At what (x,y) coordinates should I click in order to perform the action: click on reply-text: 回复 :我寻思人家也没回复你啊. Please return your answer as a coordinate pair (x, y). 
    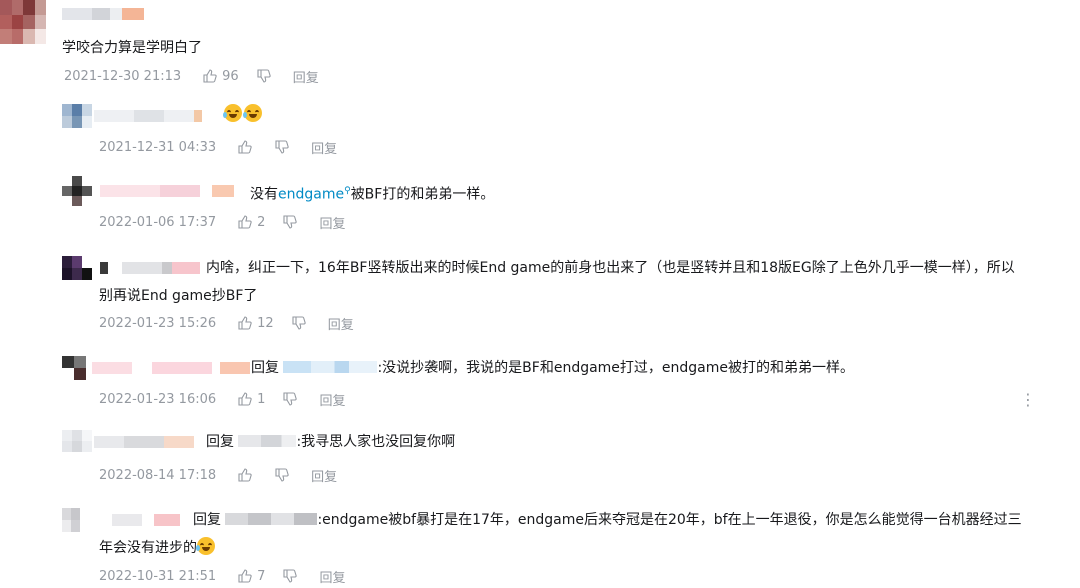
    Looking at the image, I should click on (331, 442).